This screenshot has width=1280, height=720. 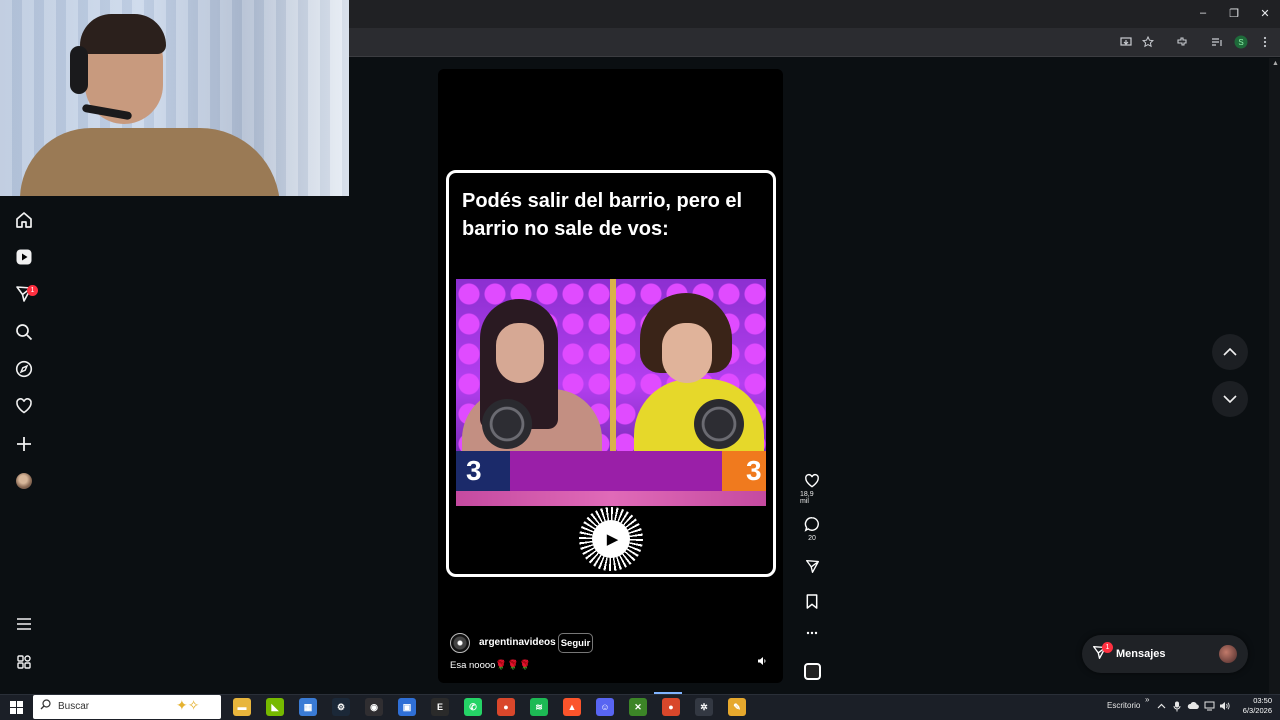 I want to click on taskbar-app-brave-icon: ▲, so click(x=572, y=707).